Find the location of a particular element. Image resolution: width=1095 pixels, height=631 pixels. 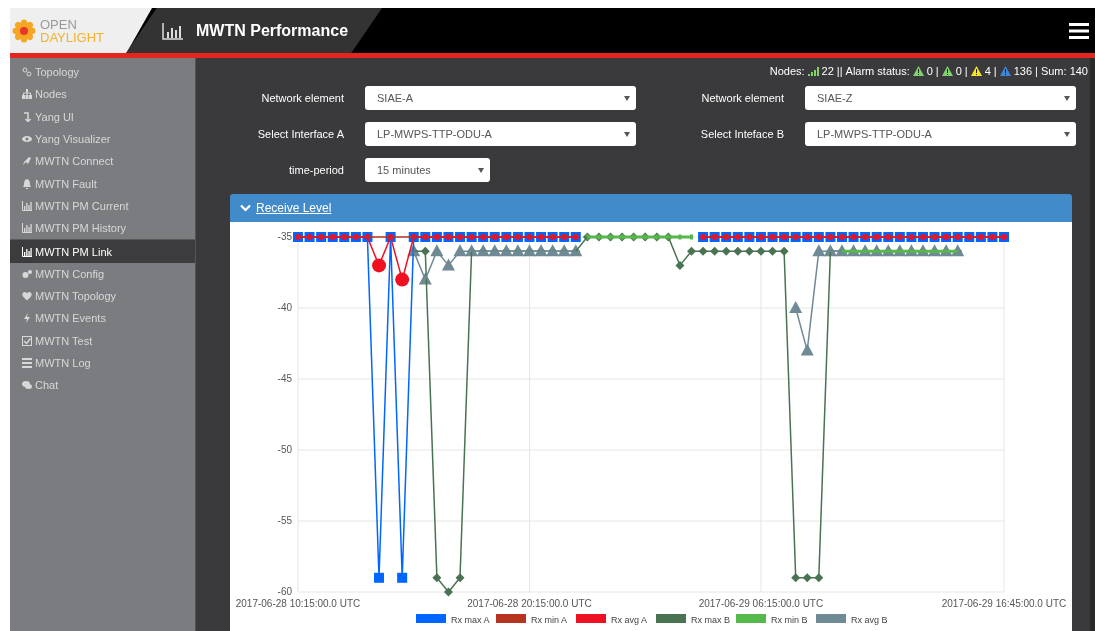

axis-label: -45 is located at coordinates (284, 378).